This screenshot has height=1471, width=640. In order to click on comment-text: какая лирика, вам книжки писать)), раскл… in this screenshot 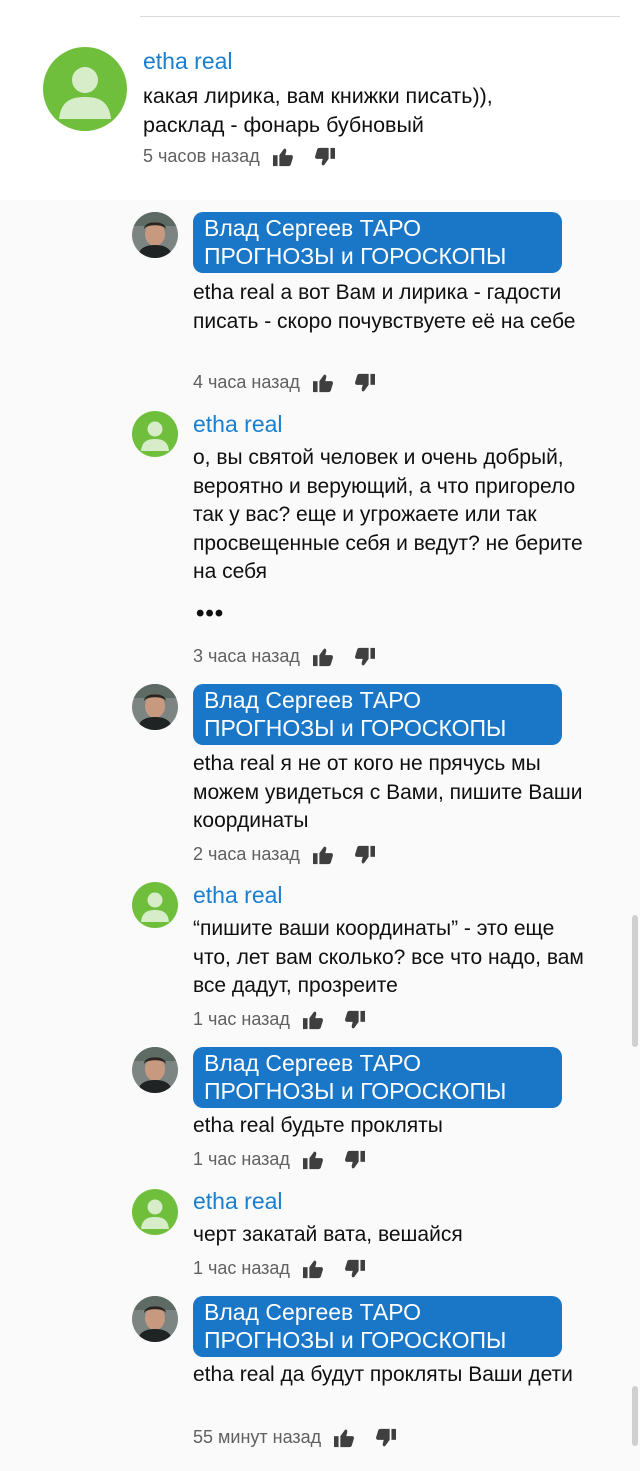, I will do `click(318, 110)`.